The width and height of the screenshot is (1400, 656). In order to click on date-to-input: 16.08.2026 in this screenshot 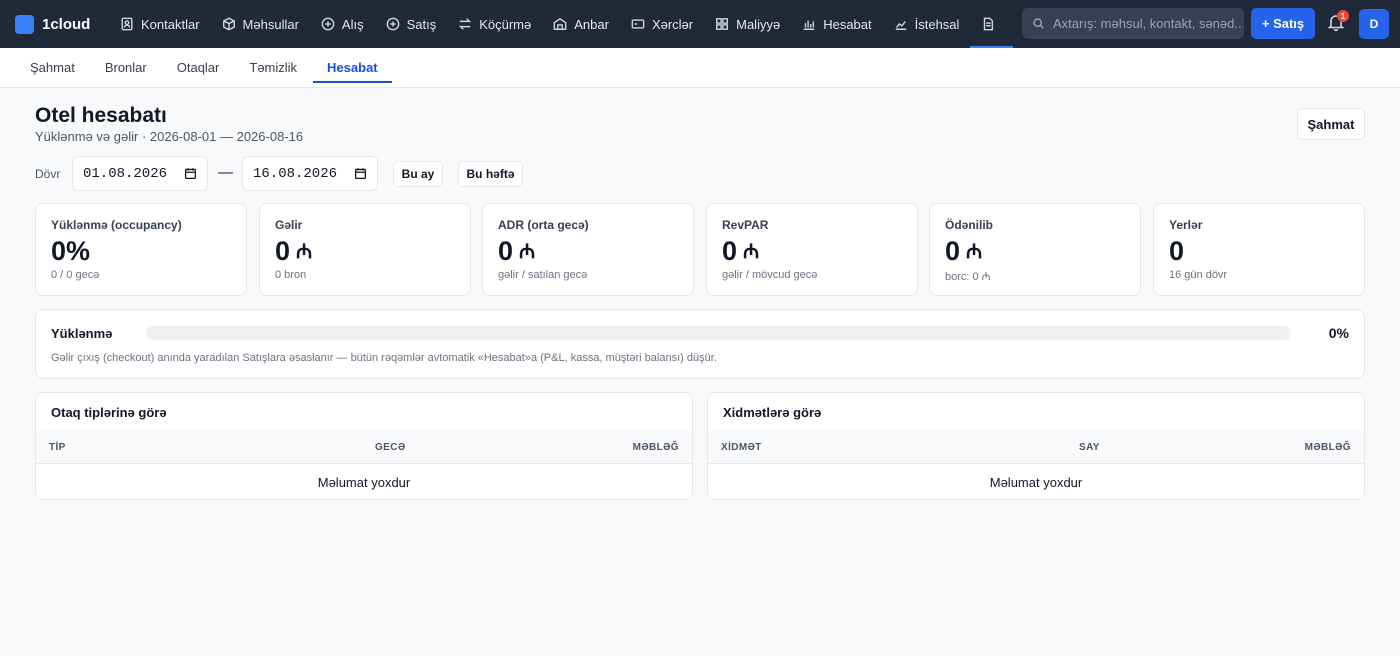, I will do `click(310, 173)`.